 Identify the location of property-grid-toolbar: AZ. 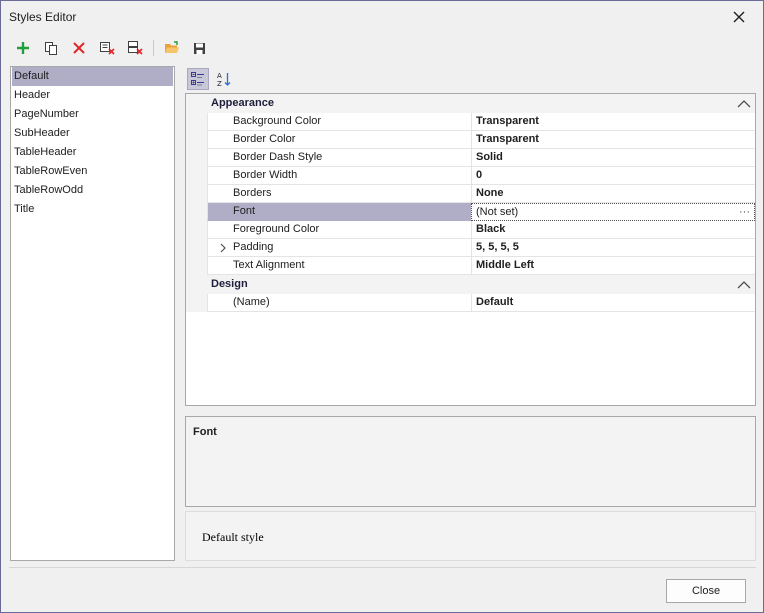
(470, 79).